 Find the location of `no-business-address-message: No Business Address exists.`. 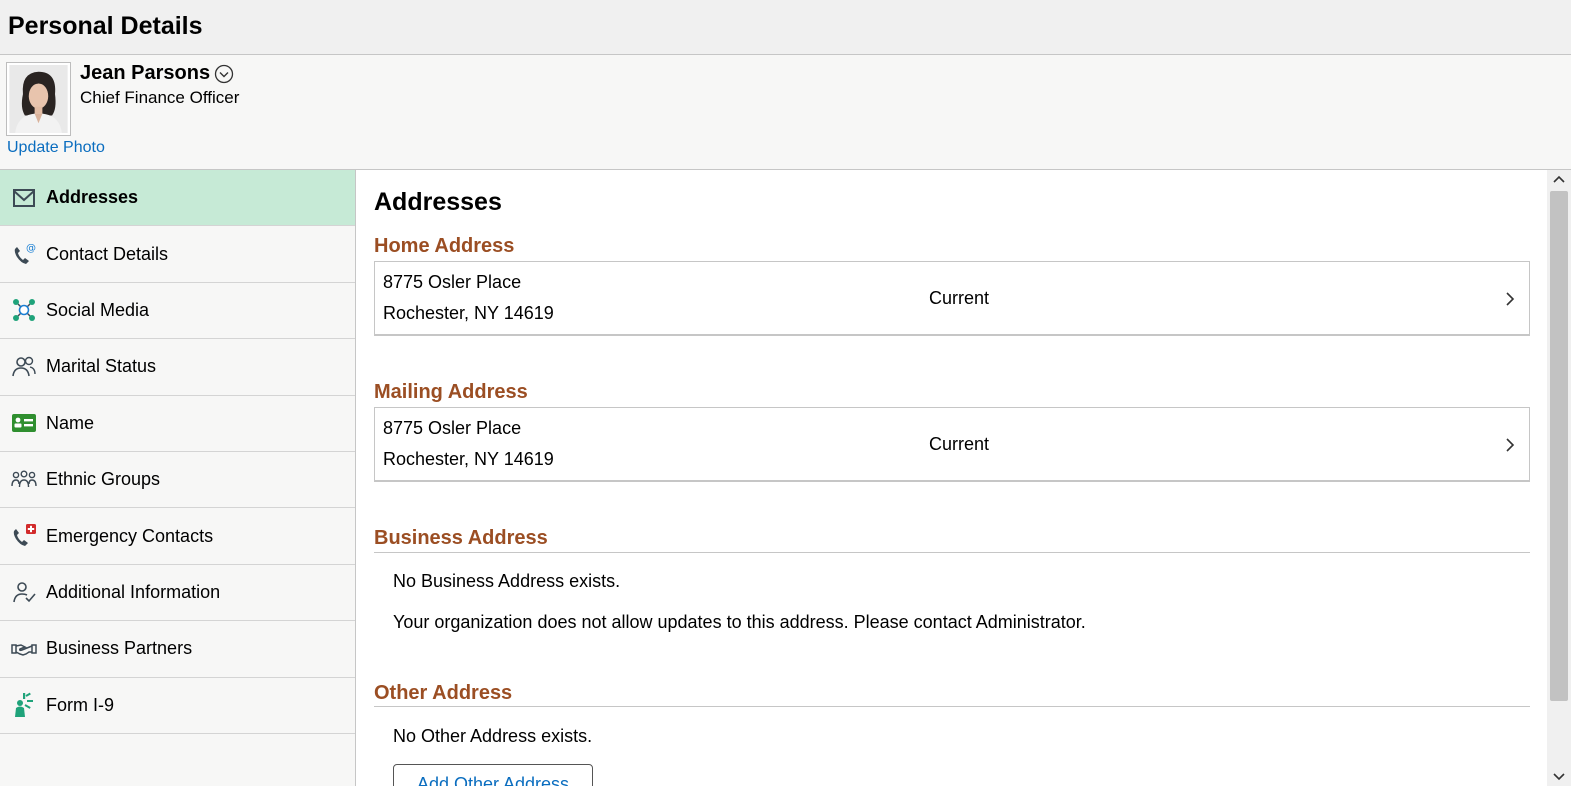

no-business-address-message: No Business Address exists. is located at coordinates (507, 581).